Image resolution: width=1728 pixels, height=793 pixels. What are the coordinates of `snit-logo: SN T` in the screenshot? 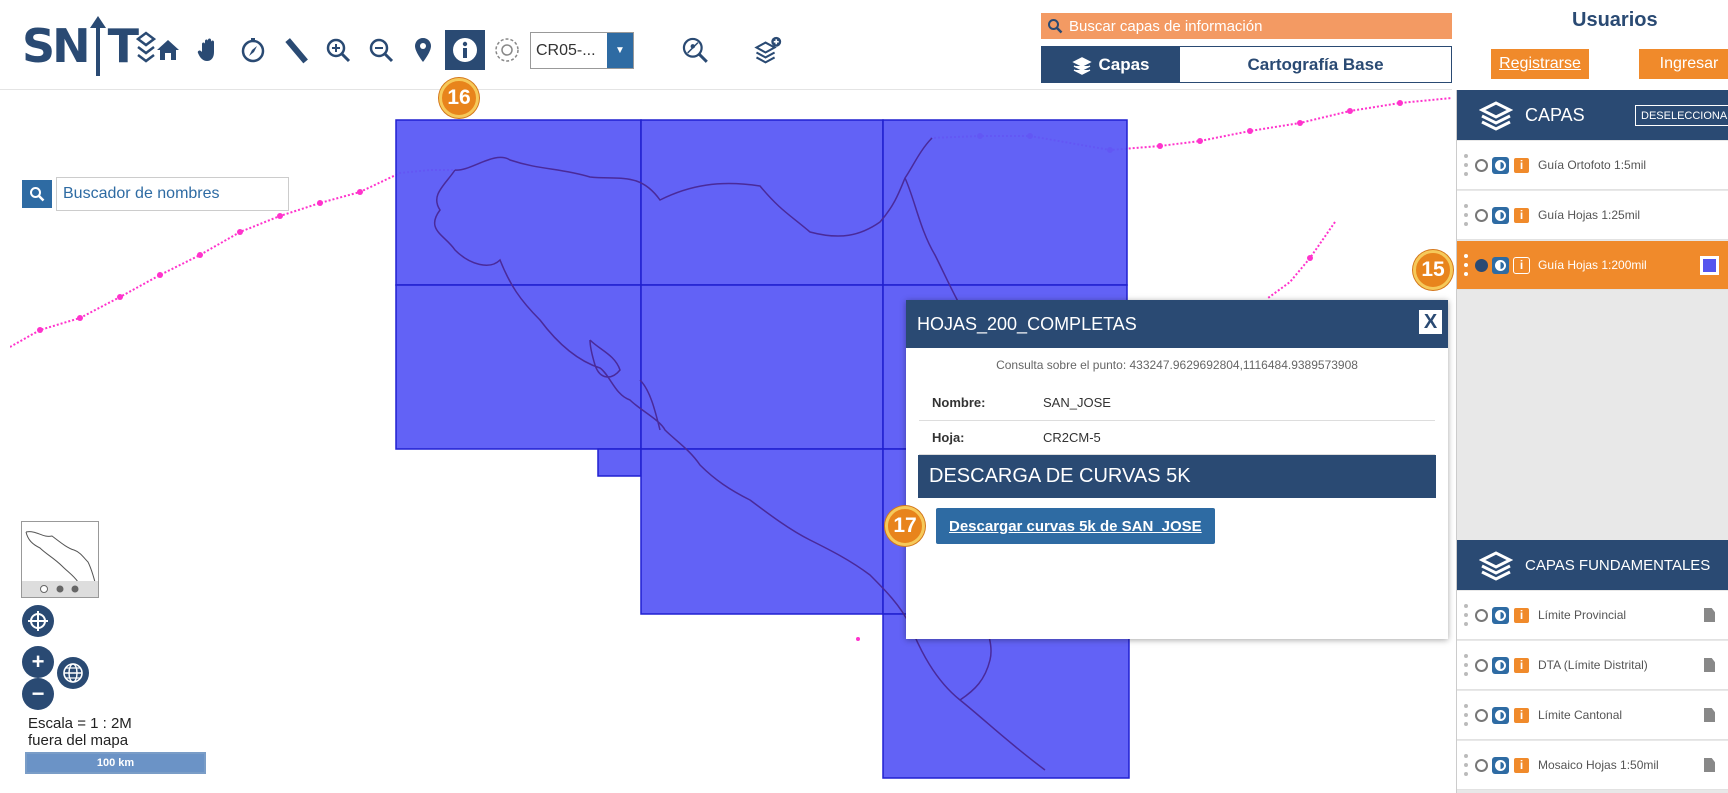 It's located at (89, 46).